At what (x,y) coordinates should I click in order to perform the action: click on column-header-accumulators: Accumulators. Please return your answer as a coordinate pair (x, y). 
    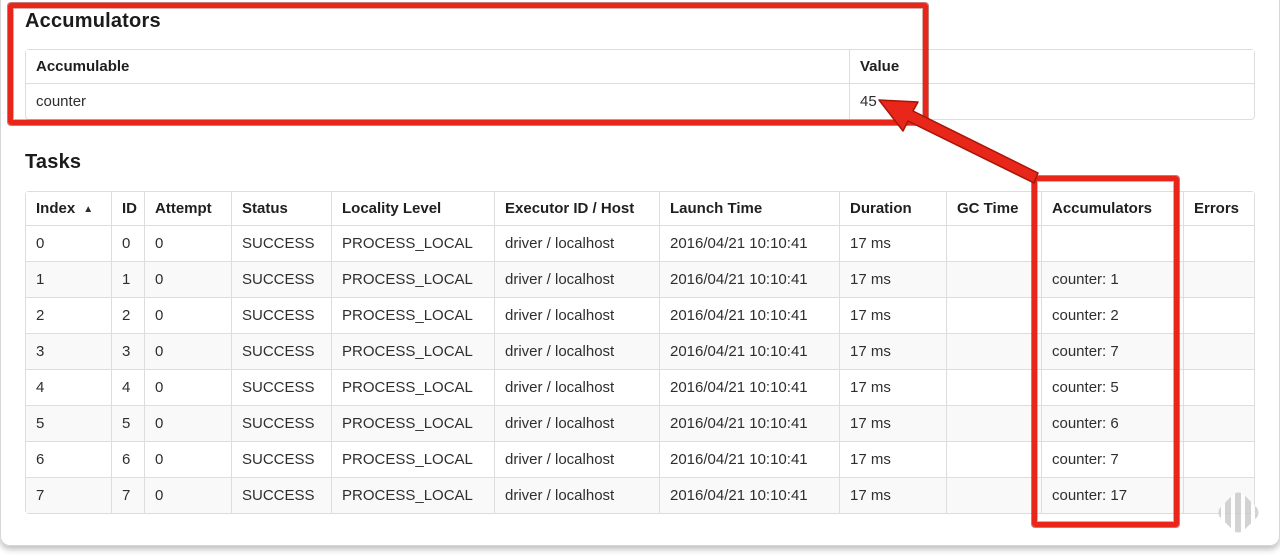
    Looking at the image, I should click on (1112, 208).